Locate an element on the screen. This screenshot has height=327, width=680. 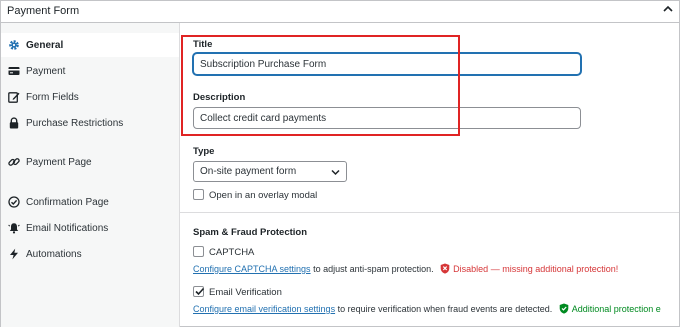
overlay-label: Open in an overlay modal is located at coordinates (263, 195).